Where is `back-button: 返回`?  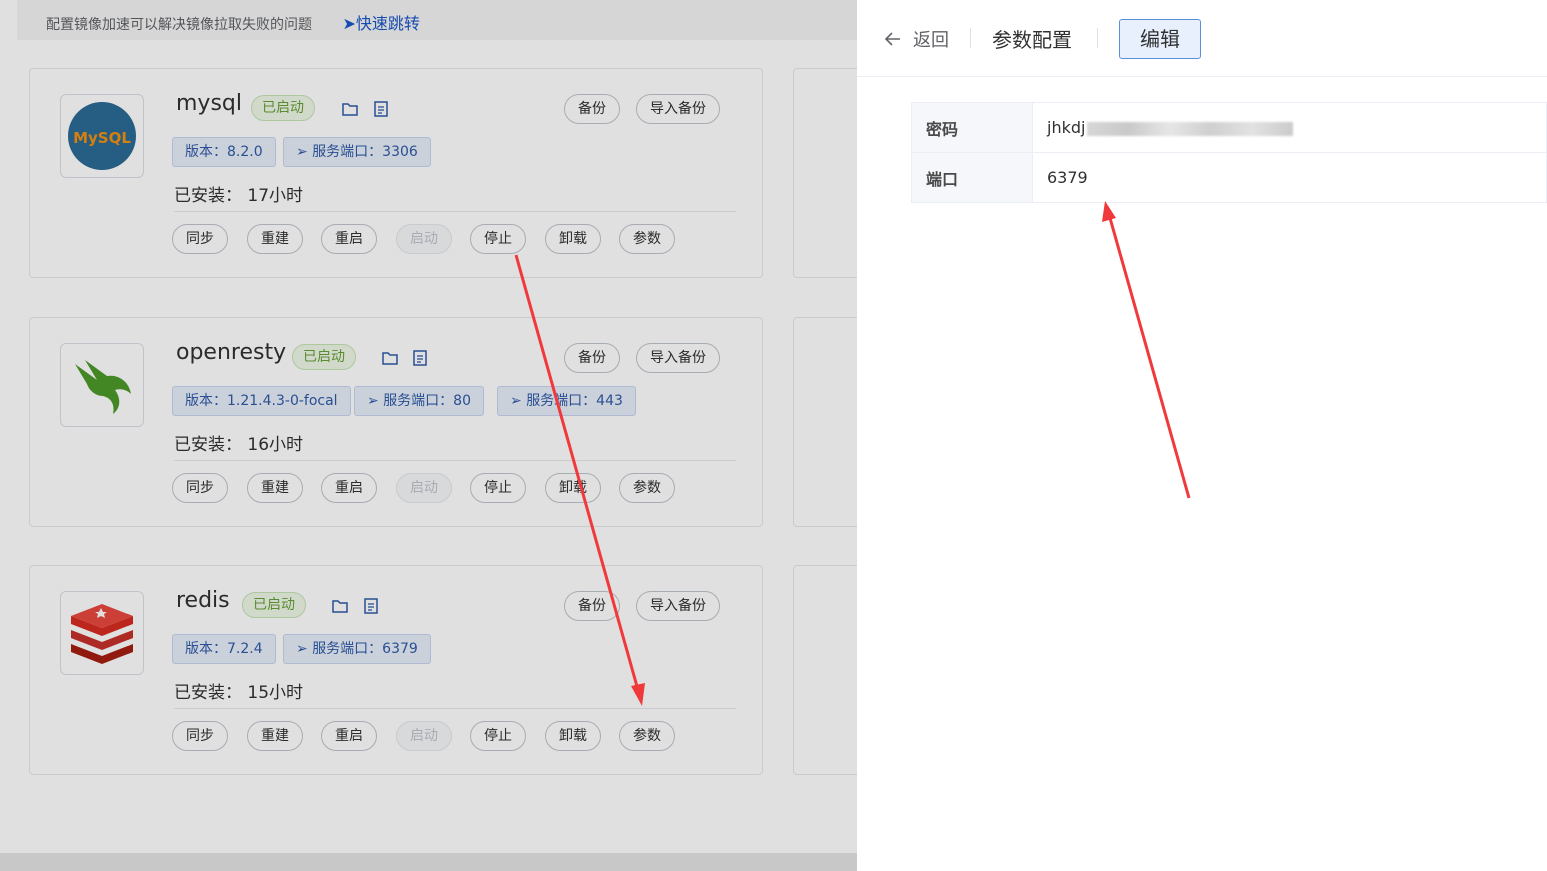
back-button: 返回 is located at coordinates (916, 39).